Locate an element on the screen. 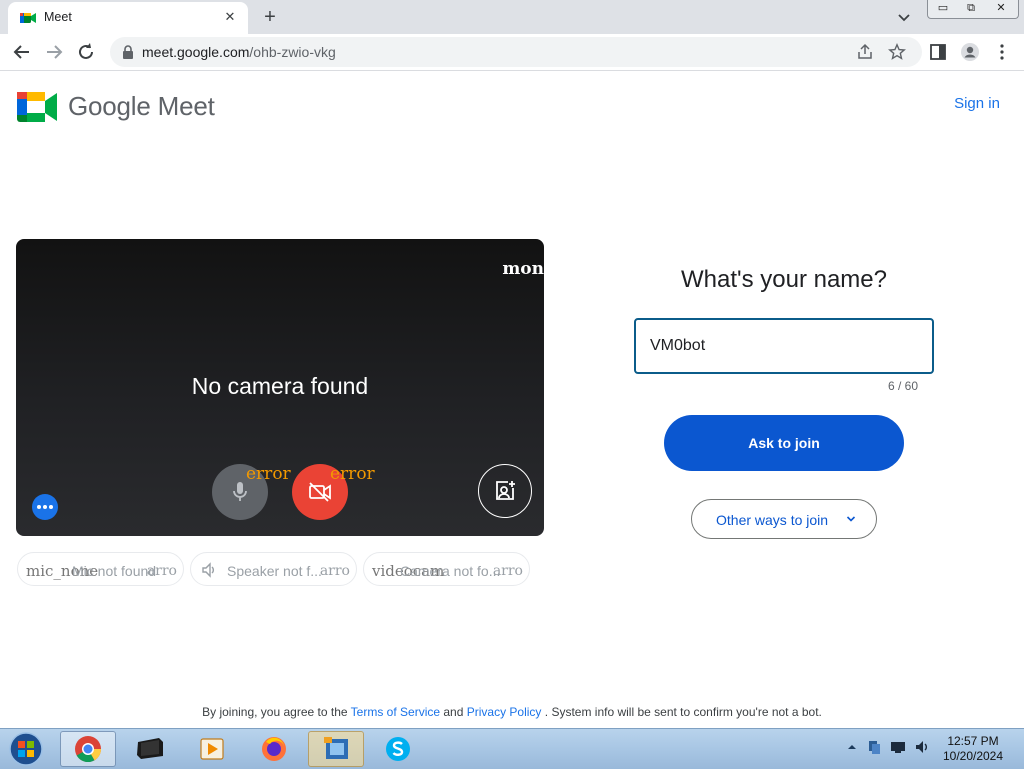 The image size is (1024, 769). speaker-select-chip: Speaker not f... arro is located at coordinates (273, 569).